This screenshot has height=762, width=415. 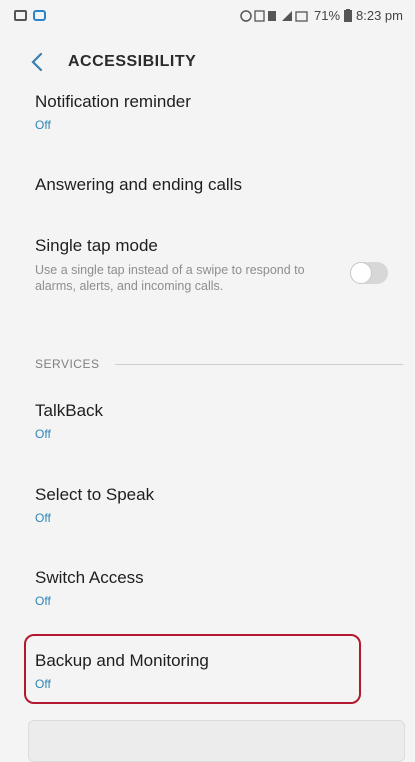 I want to click on section-divider, so click(x=259, y=364).